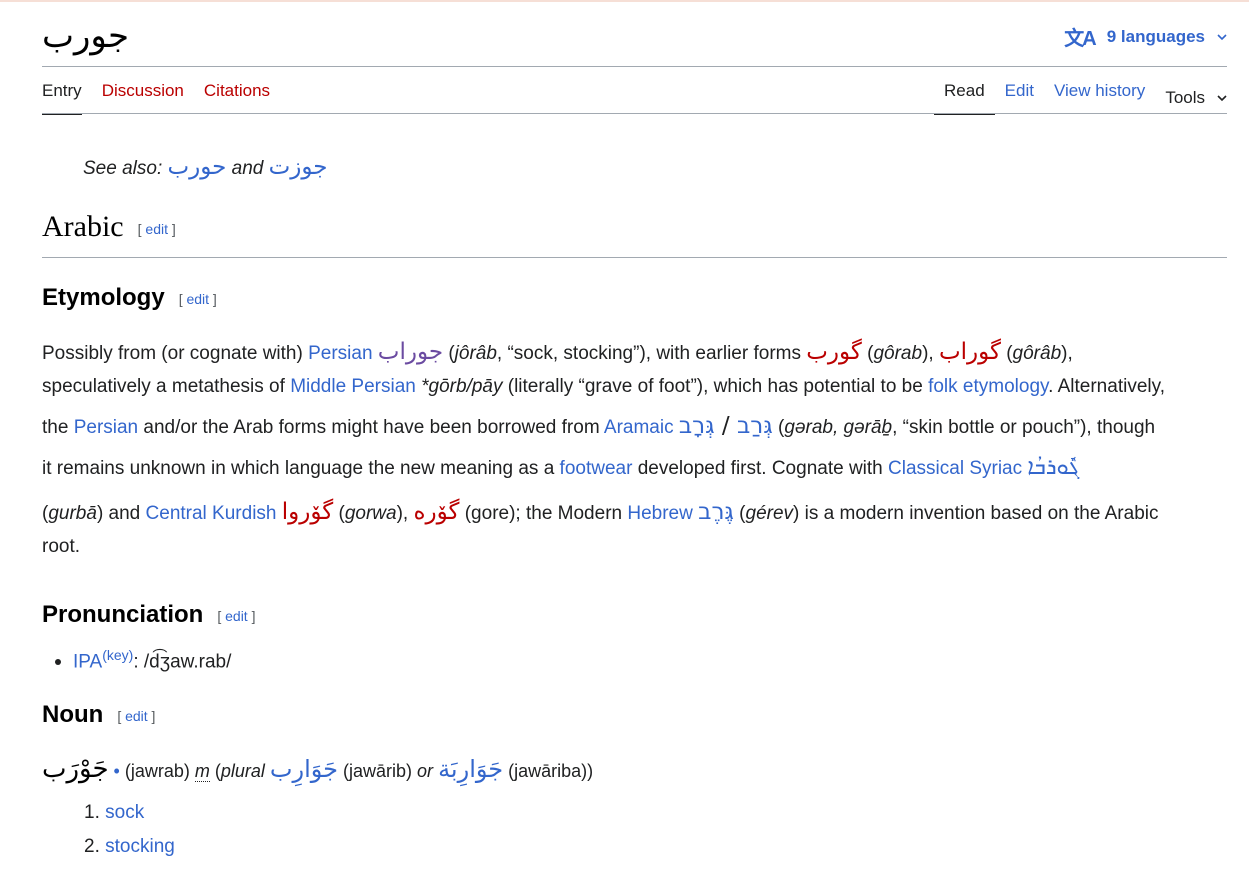  I want to click on translit: gérev, so click(769, 513).